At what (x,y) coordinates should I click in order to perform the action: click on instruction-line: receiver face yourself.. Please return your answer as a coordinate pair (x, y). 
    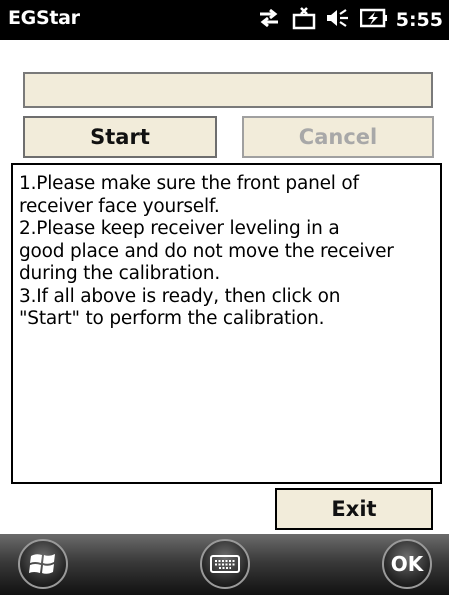
    Looking at the image, I should click on (119, 206).